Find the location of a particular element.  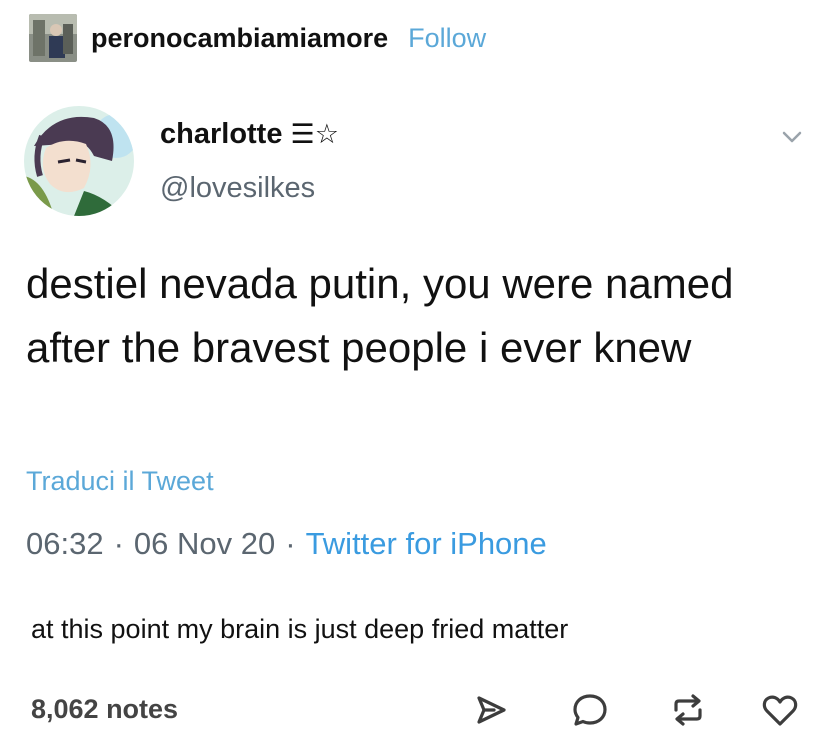

tweet-avatar is located at coordinates (79, 161).